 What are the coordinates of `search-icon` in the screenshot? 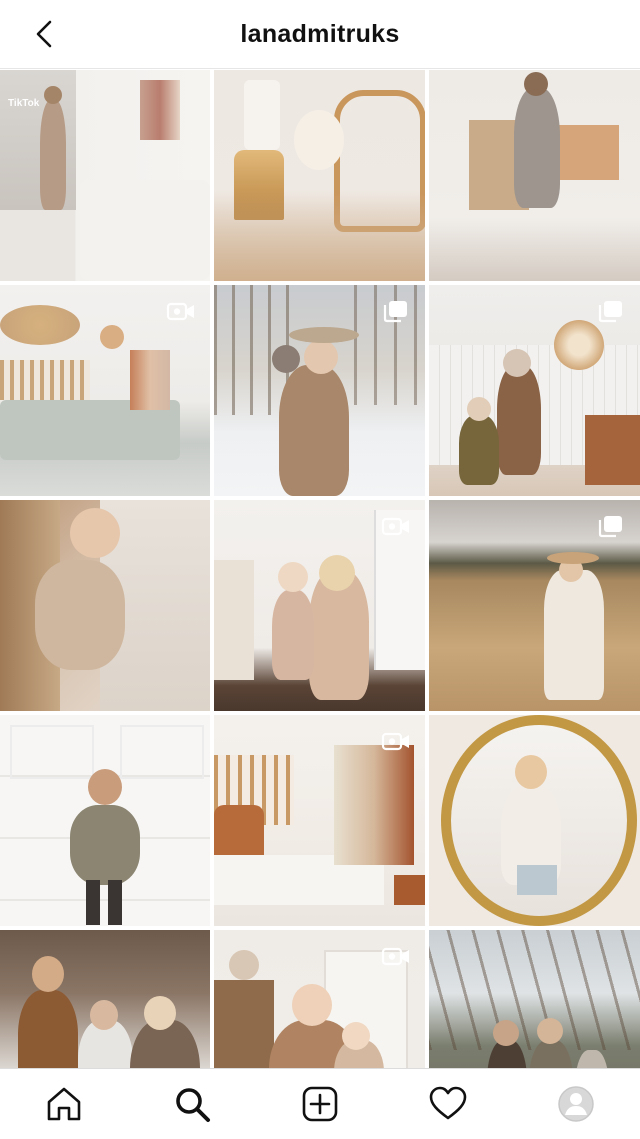 It's located at (193, 1105).